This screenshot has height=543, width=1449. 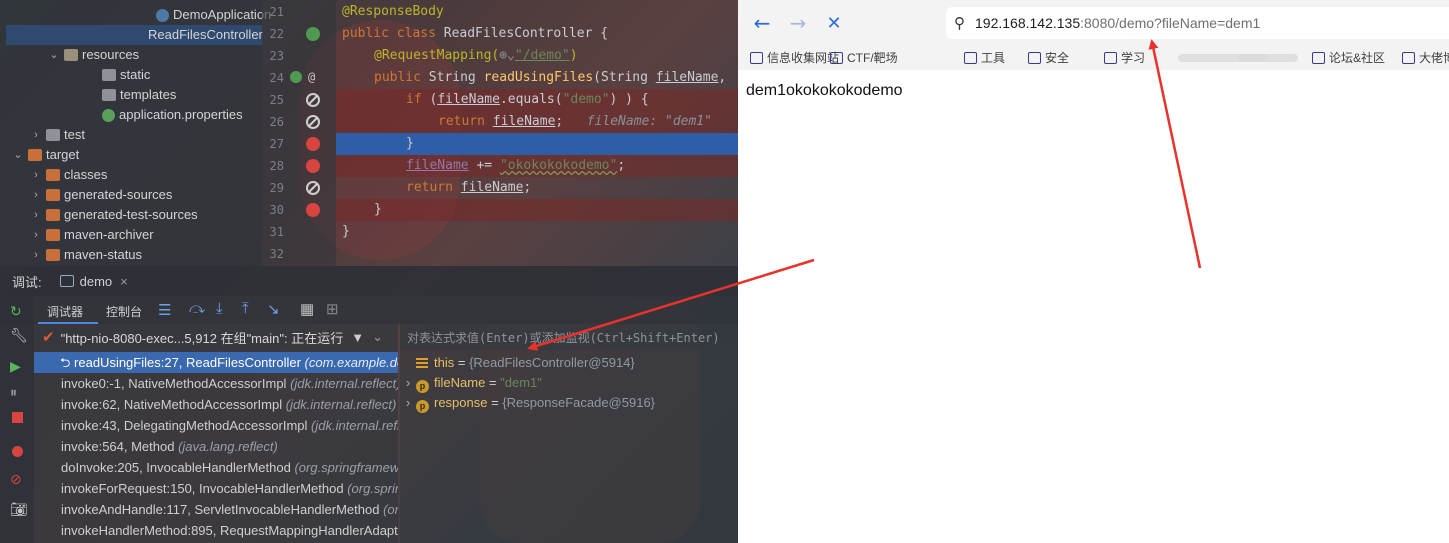 I want to click on run-to-cursor-icon: ↘, so click(x=273, y=309).